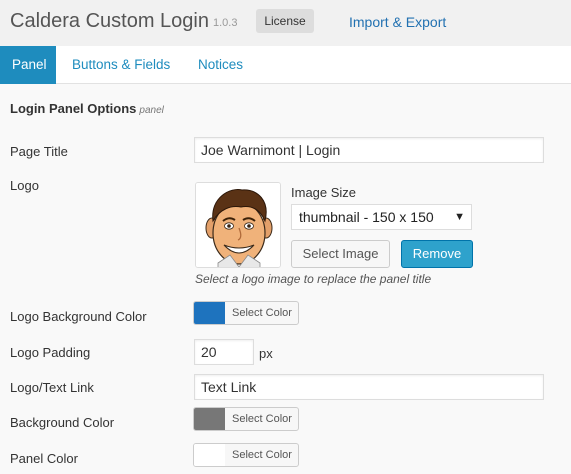  Describe the element at coordinates (224, 352) in the screenshot. I see `logo-padding-input: 20` at that location.